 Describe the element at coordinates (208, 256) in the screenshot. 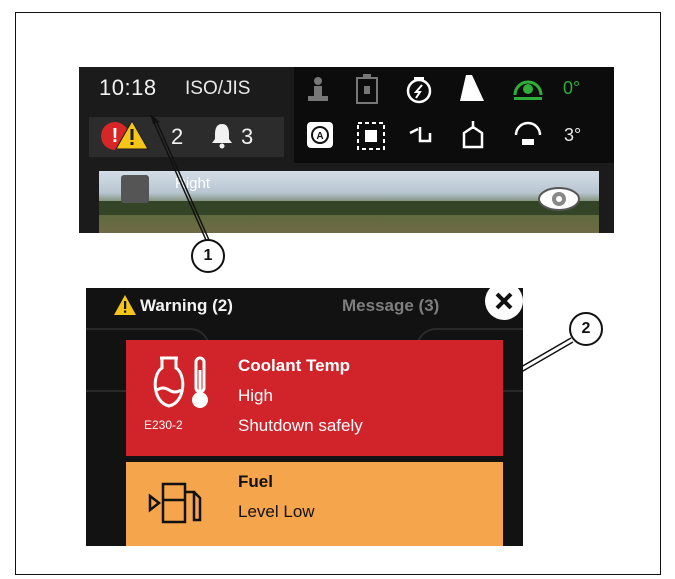

I see `callout-1: 1` at that location.